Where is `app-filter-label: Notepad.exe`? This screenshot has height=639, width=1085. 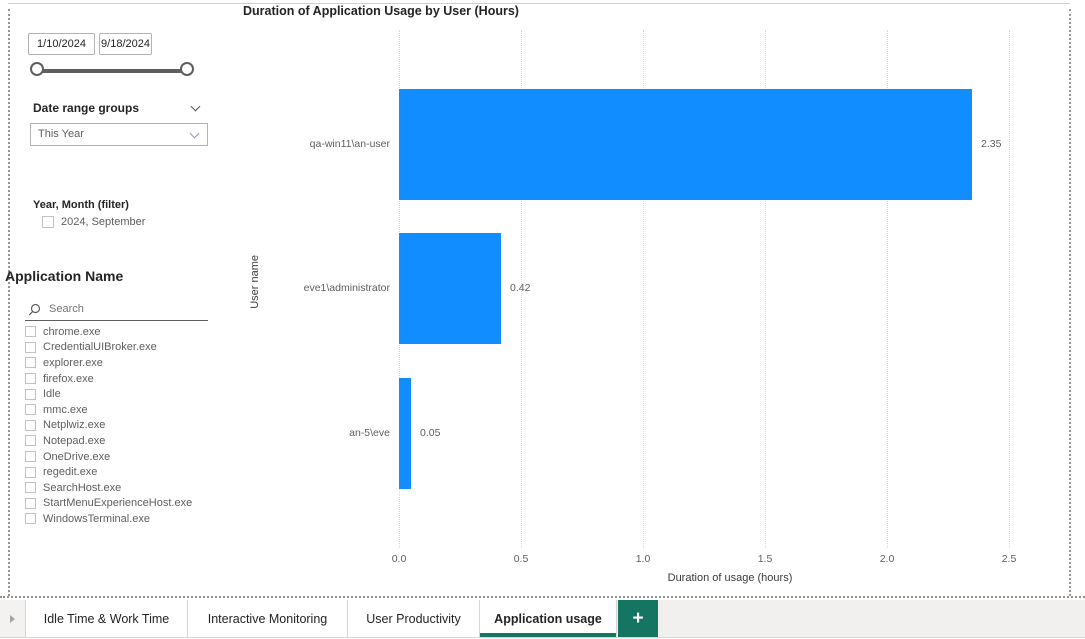 app-filter-label: Notepad.exe is located at coordinates (74, 440).